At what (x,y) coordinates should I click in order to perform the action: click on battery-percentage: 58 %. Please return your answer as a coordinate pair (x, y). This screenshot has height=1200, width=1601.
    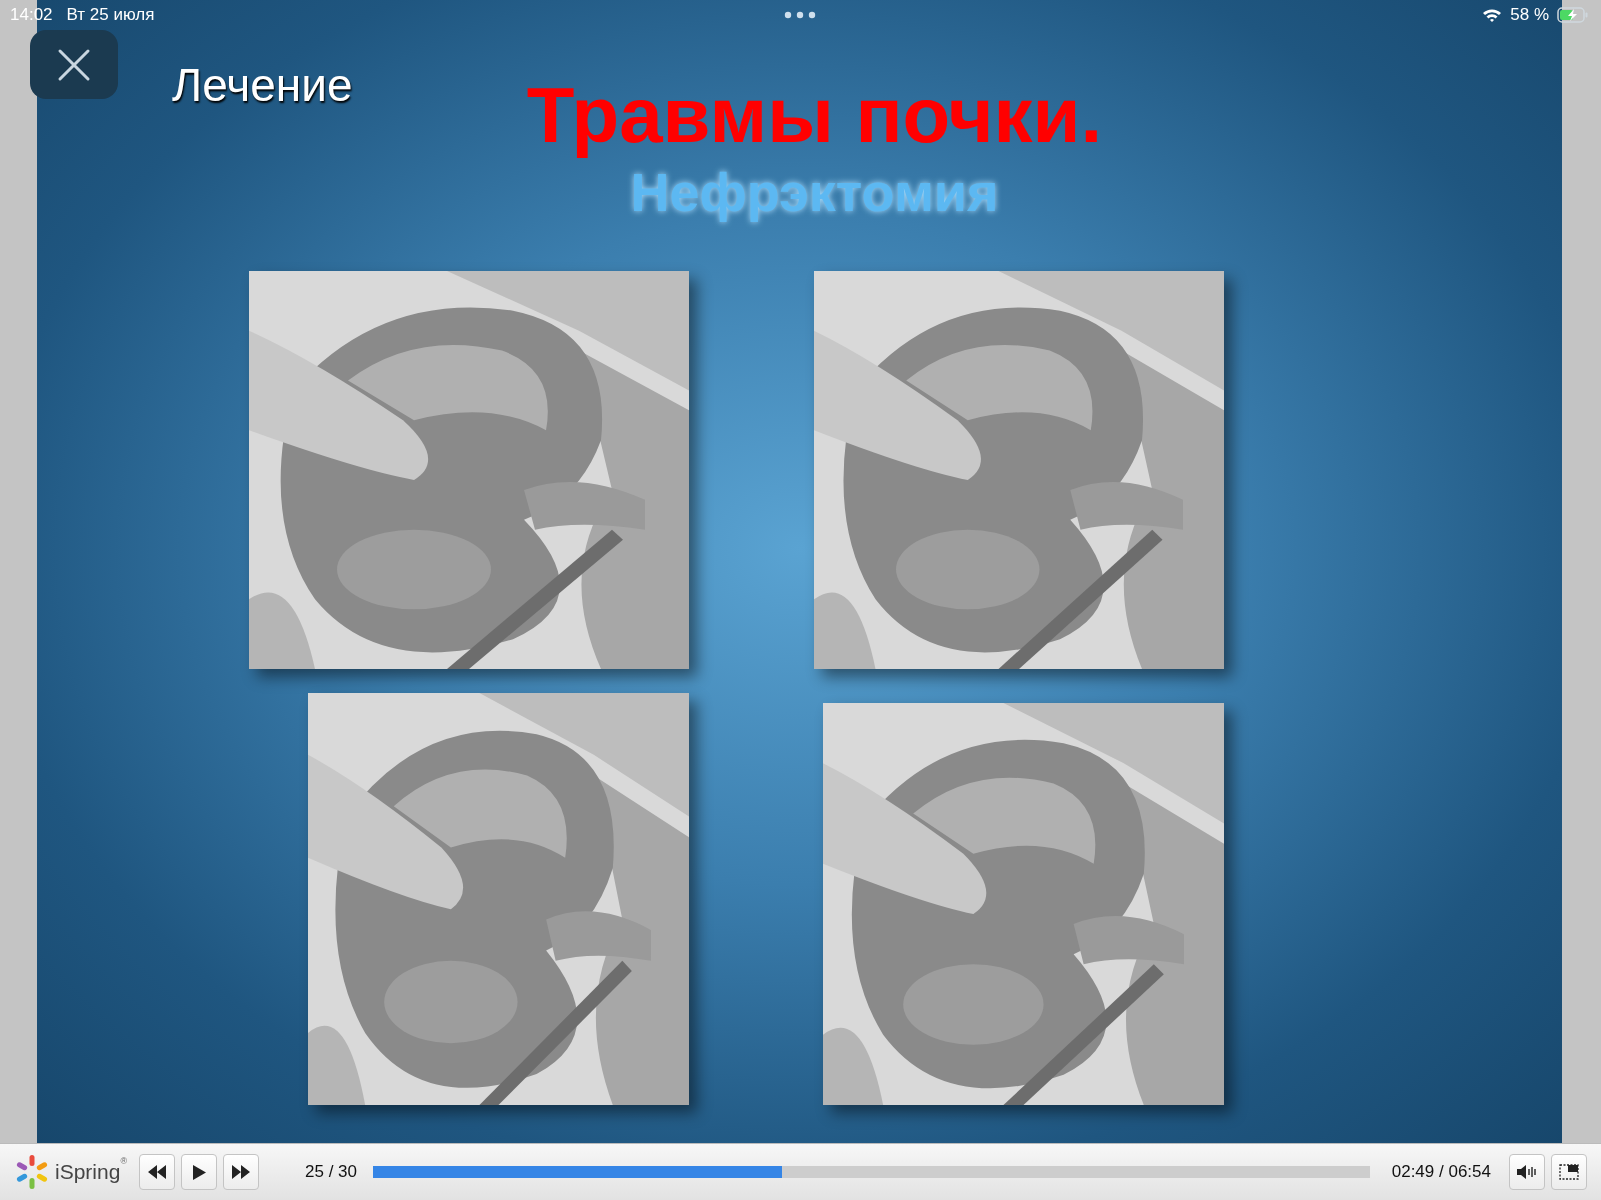
    Looking at the image, I should click on (1529, 15).